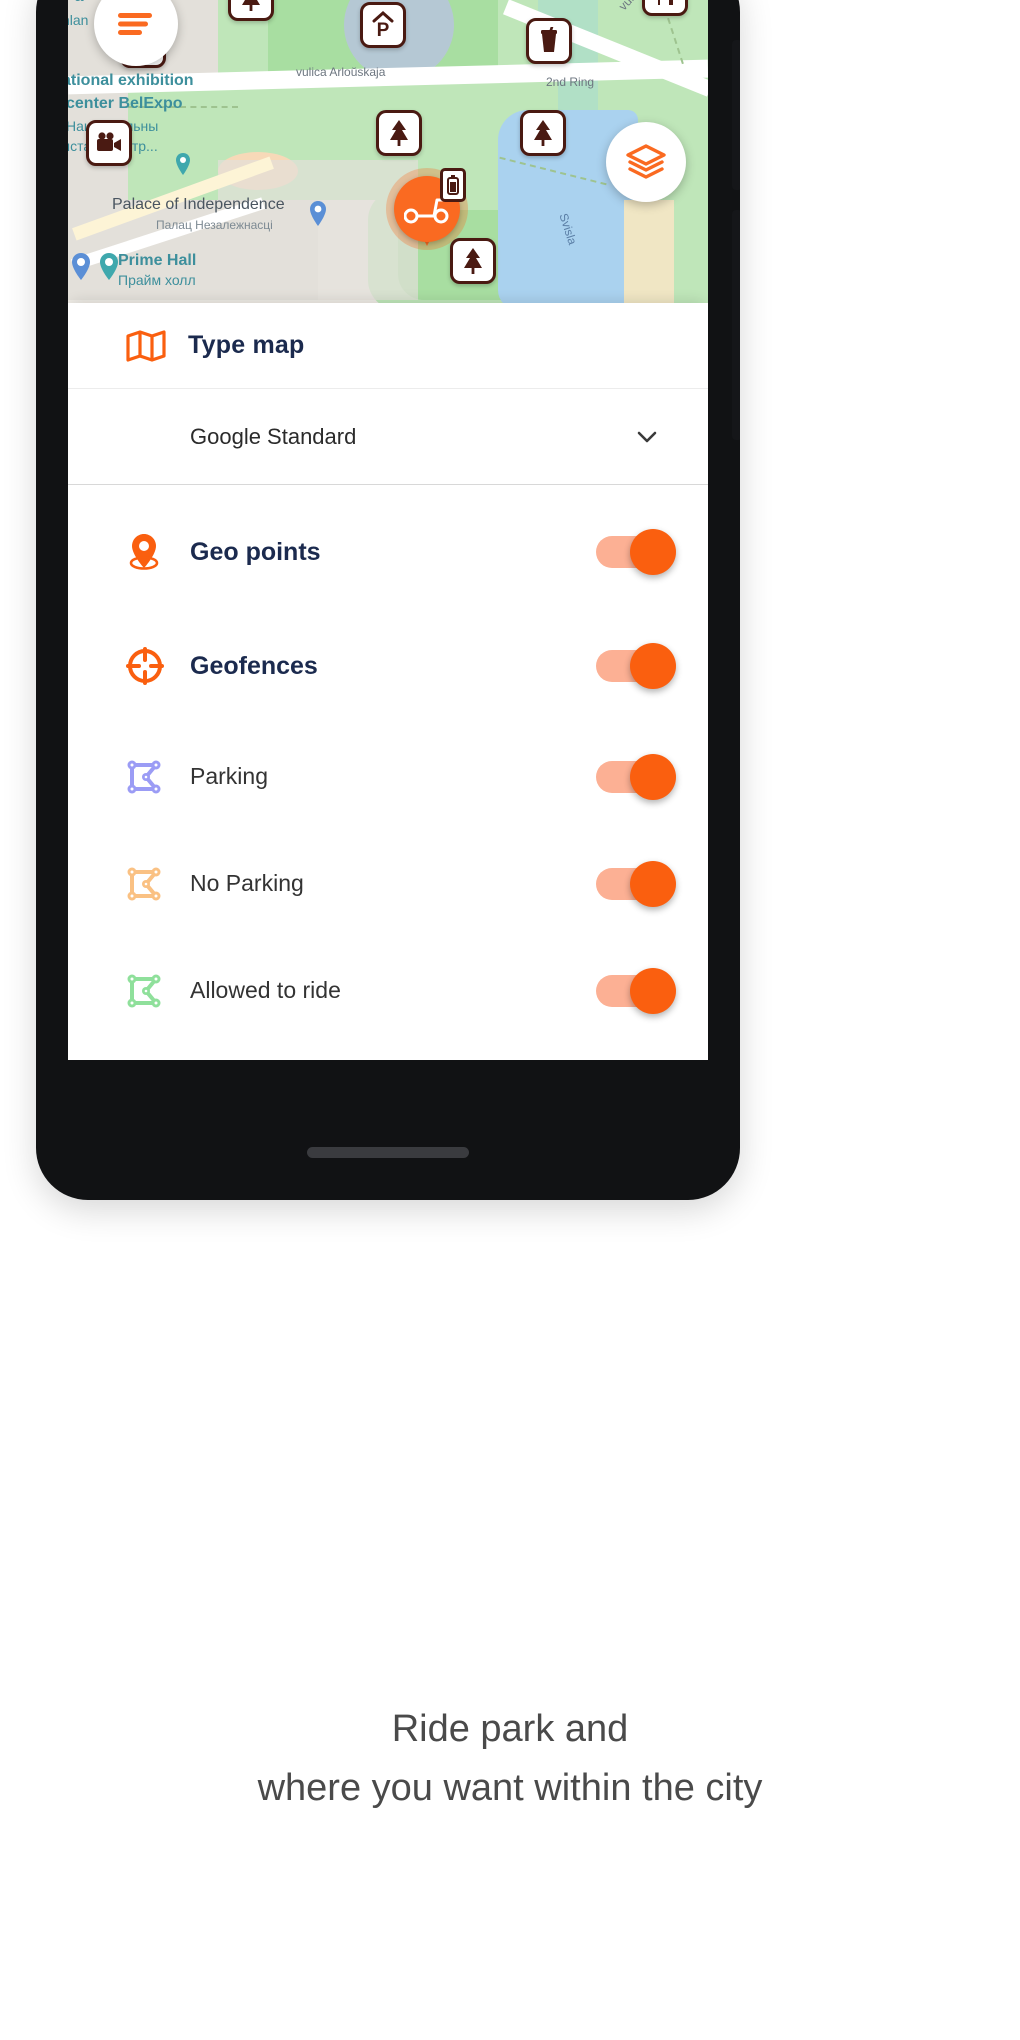  I want to click on phone-button-power, so click(736, 325).